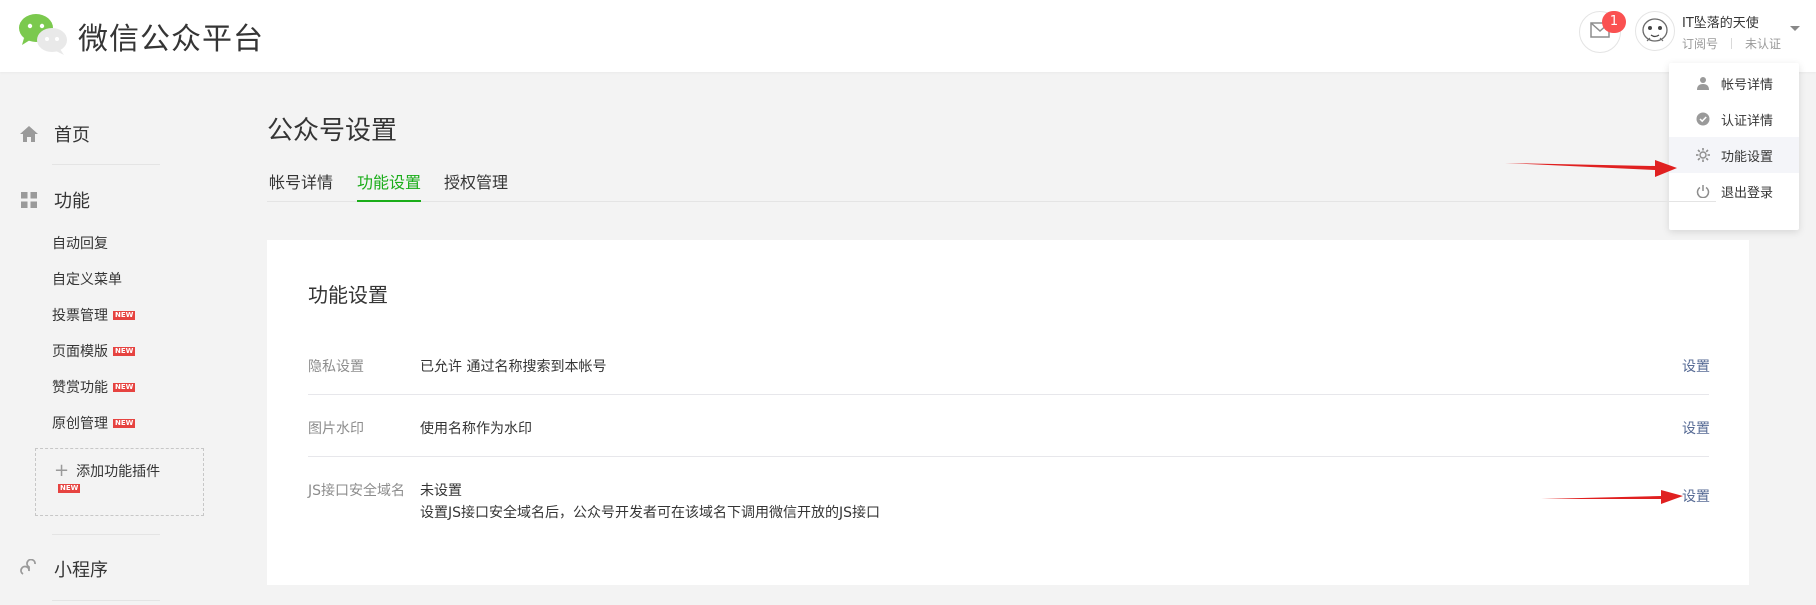 This screenshot has height=605, width=1816. I want to click on sidebar-item-auto-reply: 自动回复, so click(80, 243).